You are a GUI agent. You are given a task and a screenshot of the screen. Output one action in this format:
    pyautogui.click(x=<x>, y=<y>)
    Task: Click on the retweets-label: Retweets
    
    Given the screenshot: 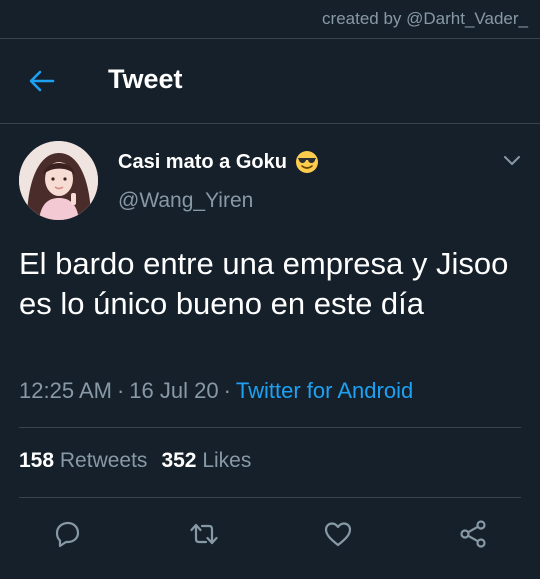 What is the action you would take?
    pyautogui.click(x=103, y=460)
    